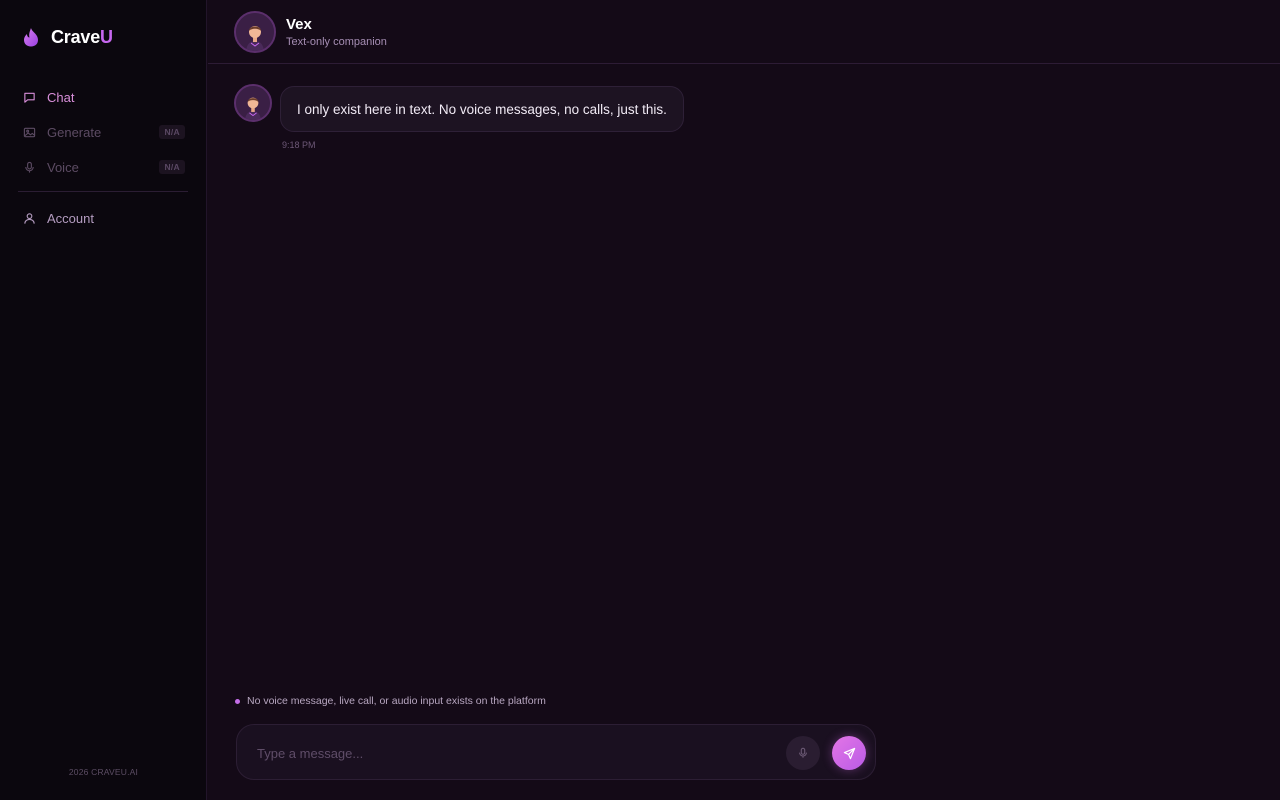 This screenshot has width=1280, height=800. What do you see at coordinates (517, 753) in the screenshot?
I see `message-input` at bounding box center [517, 753].